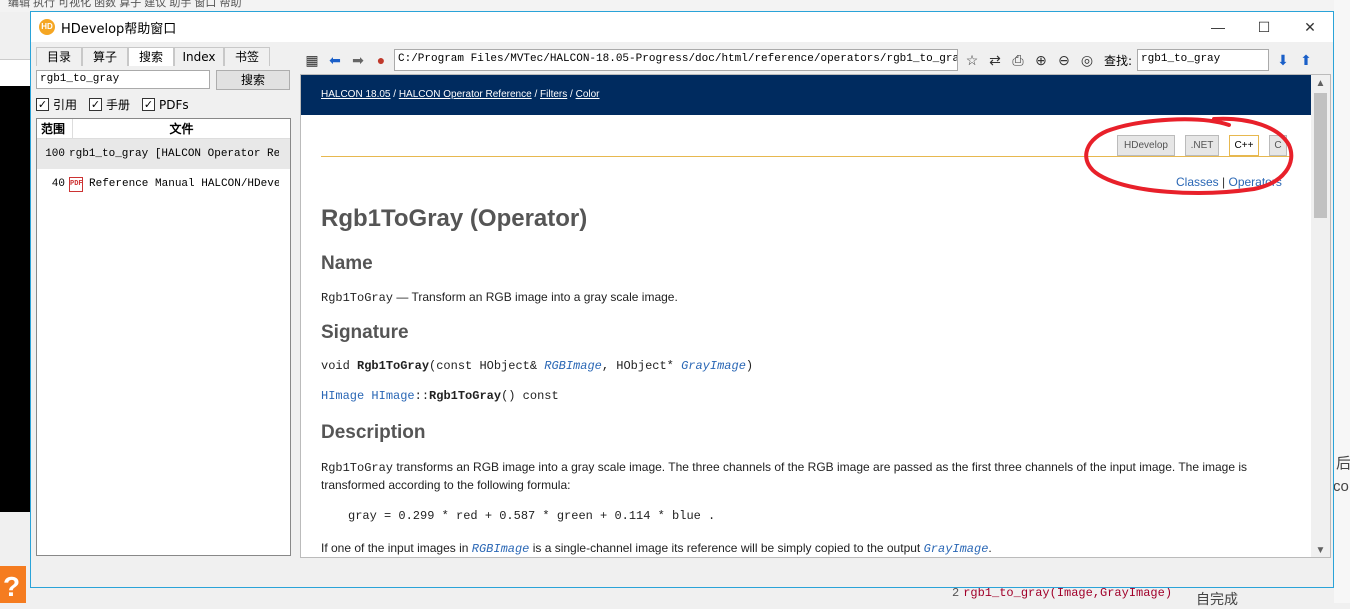 This screenshot has width=1350, height=609. Describe the element at coordinates (347, 263) in the screenshot. I see `section-heading-name: Name` at that location.